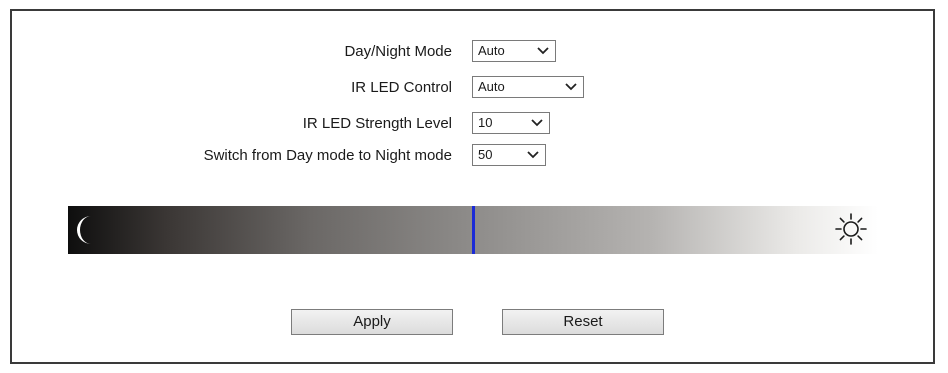 This screenshot has height=373, width=948. I want to click on ir-led-control-value: Auto, so click(491, 86).